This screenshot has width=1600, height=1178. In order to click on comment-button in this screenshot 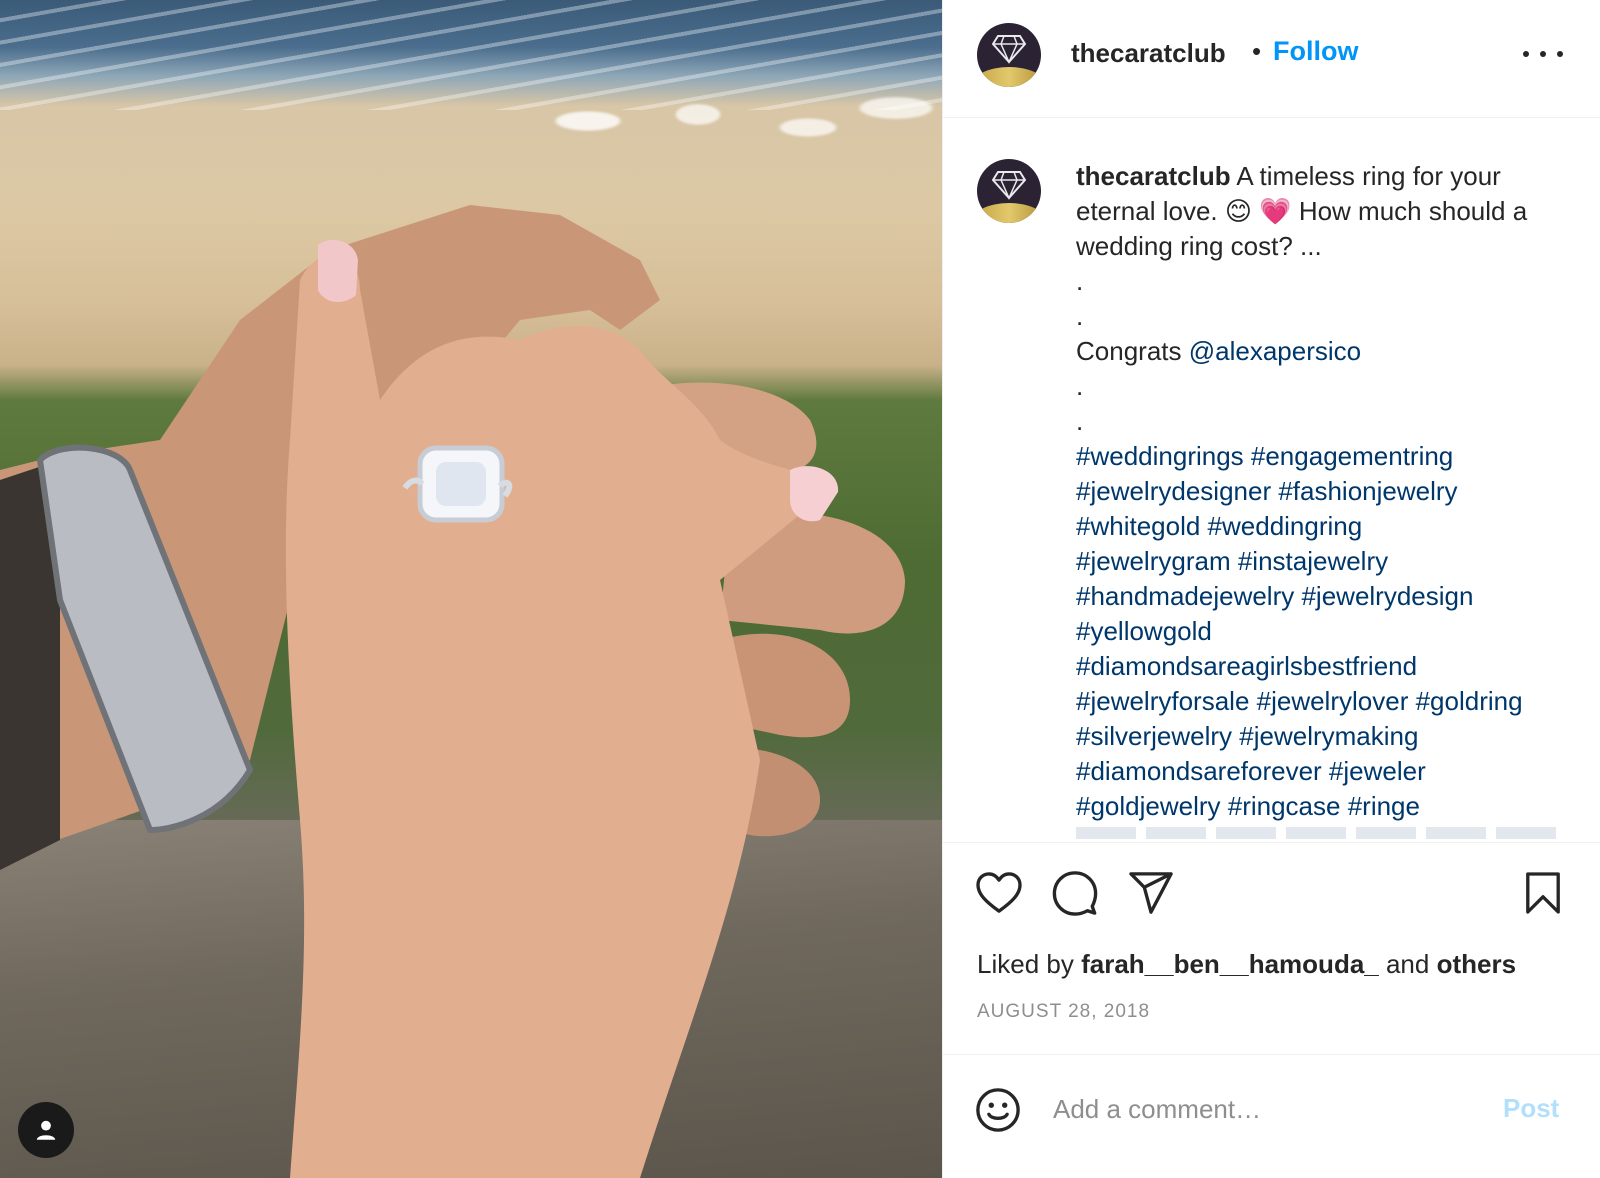, I will do `click(1075, 893)`.